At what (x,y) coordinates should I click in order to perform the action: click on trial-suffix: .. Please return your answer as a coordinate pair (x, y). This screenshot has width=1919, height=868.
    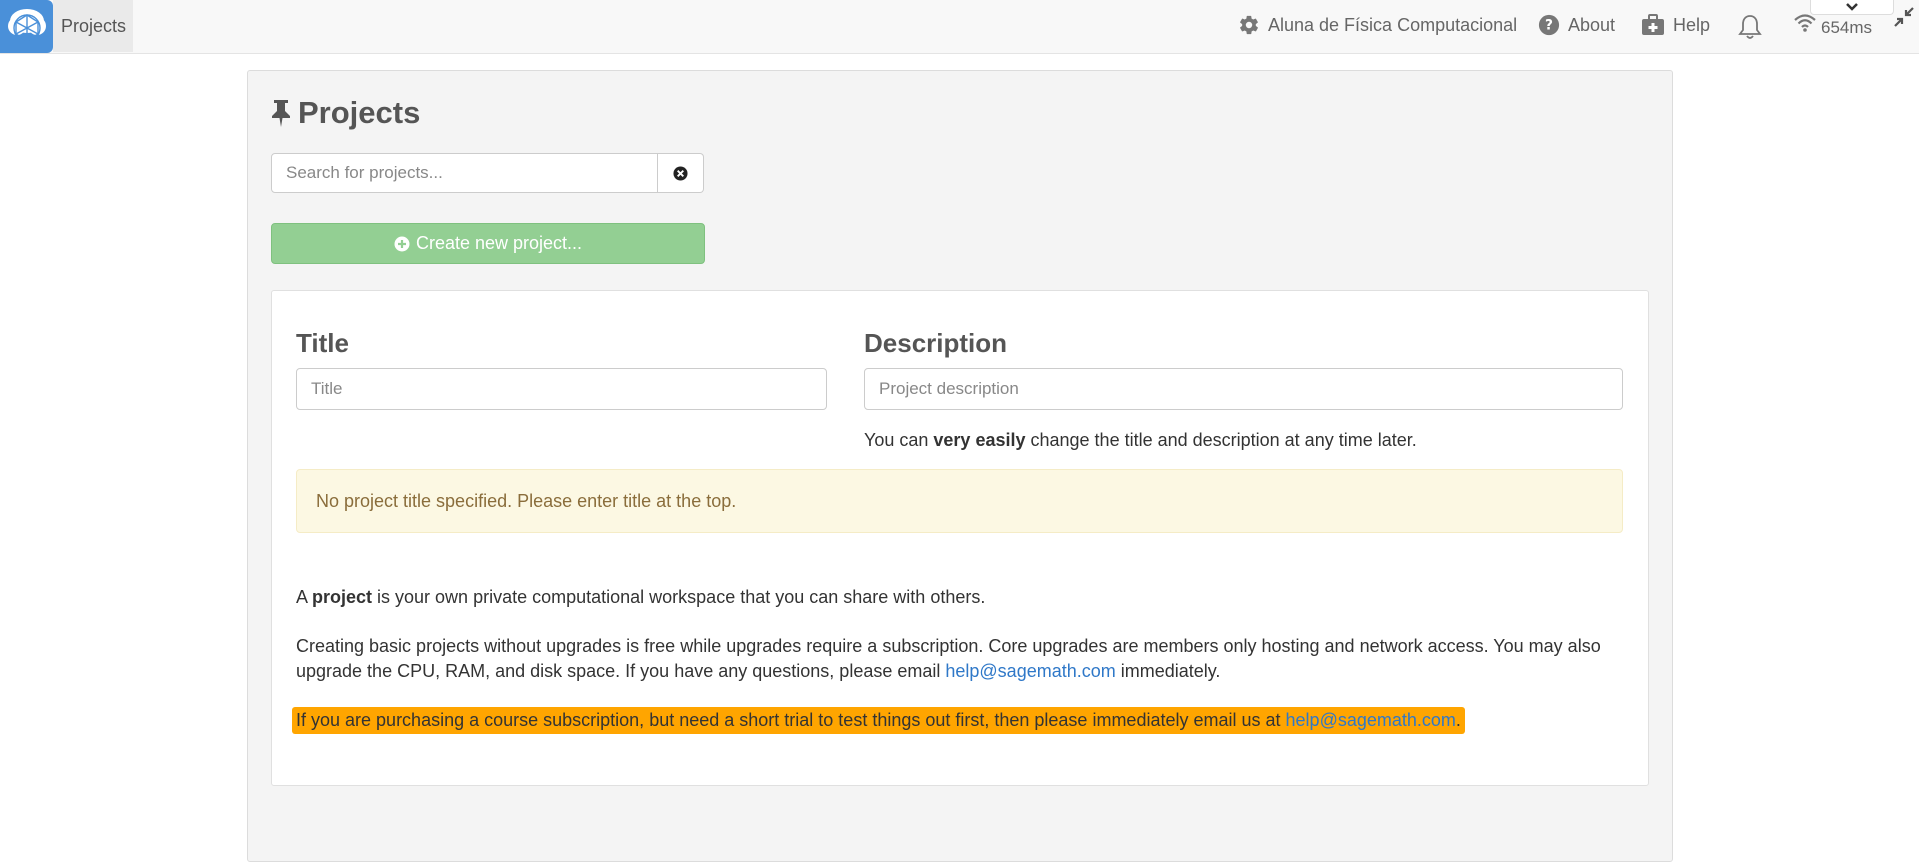
    Looking at the image, I should click on (1458, 720).